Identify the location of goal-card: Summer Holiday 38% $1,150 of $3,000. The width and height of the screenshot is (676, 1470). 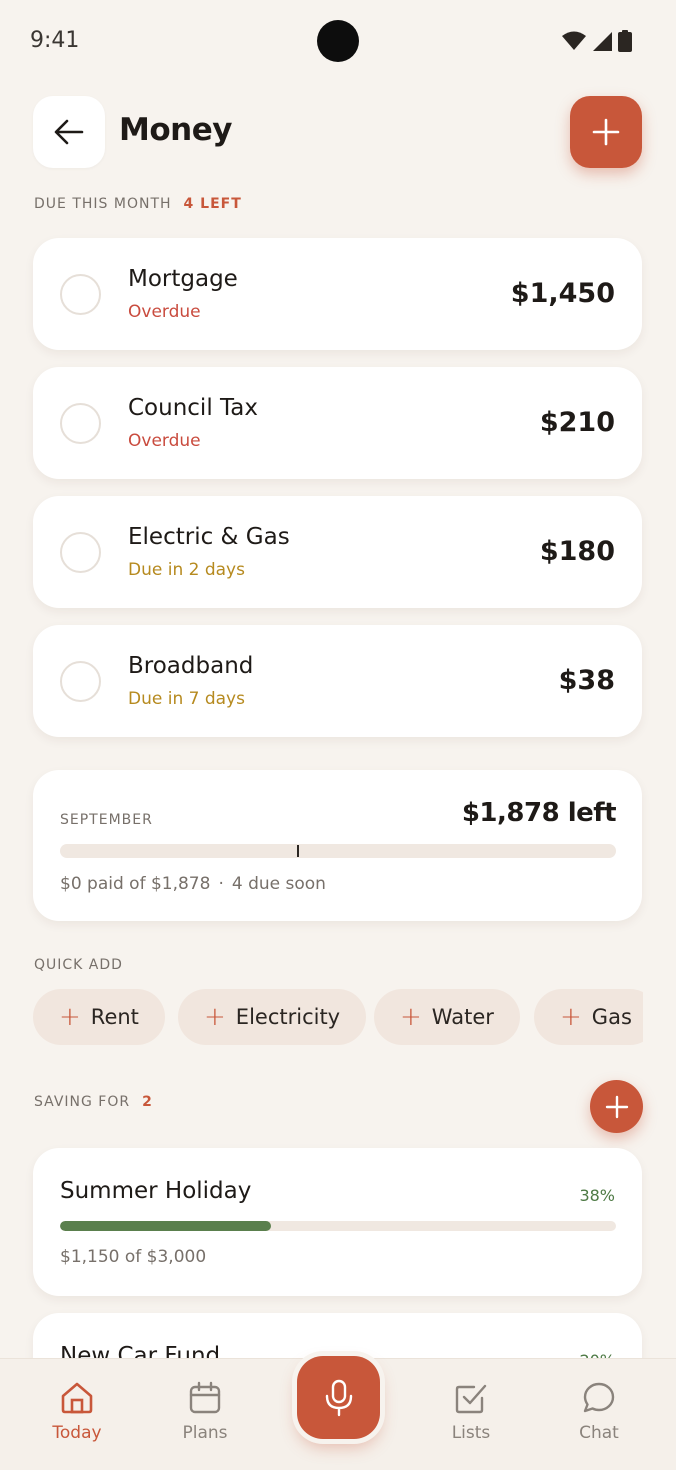
(337, 1222).